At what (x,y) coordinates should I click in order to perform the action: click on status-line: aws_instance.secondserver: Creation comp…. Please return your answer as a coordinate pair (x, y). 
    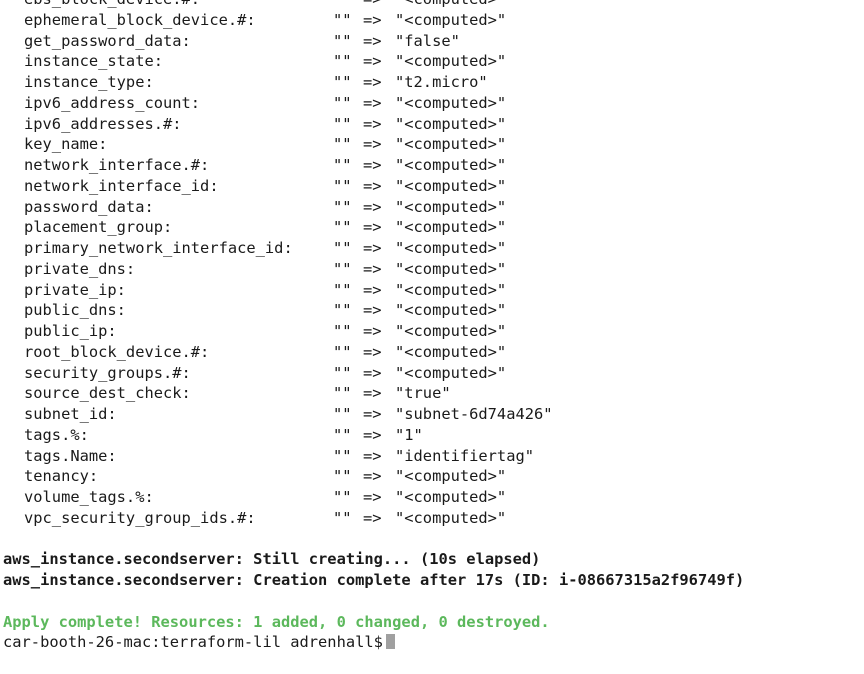
    Looking at the image, I should click on (432, 569).